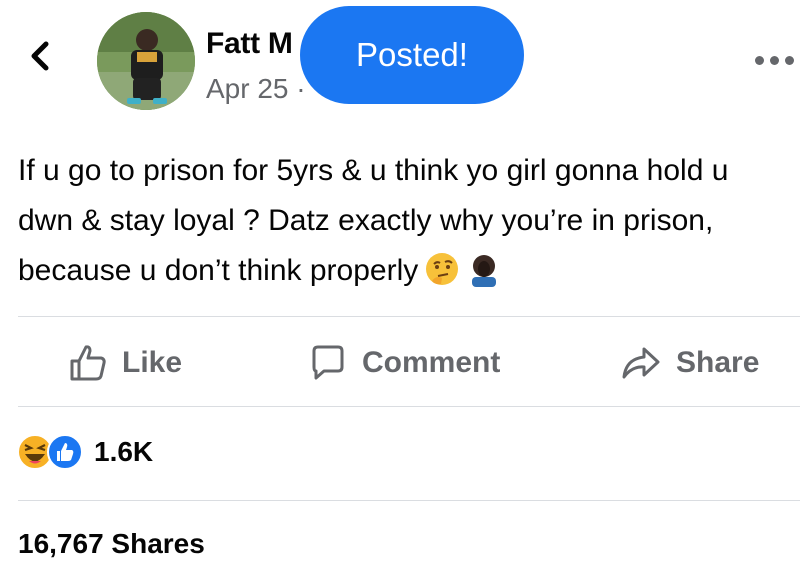 Image resolution: width=800 pixels, height=580 pixels. I want to click on like-button: Like, so click(125, 363).